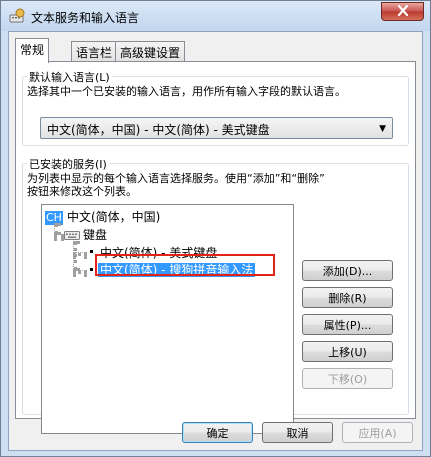 The image size is (431, 457). I want to click on tree-category-label: 键盘, so click(95, 235).